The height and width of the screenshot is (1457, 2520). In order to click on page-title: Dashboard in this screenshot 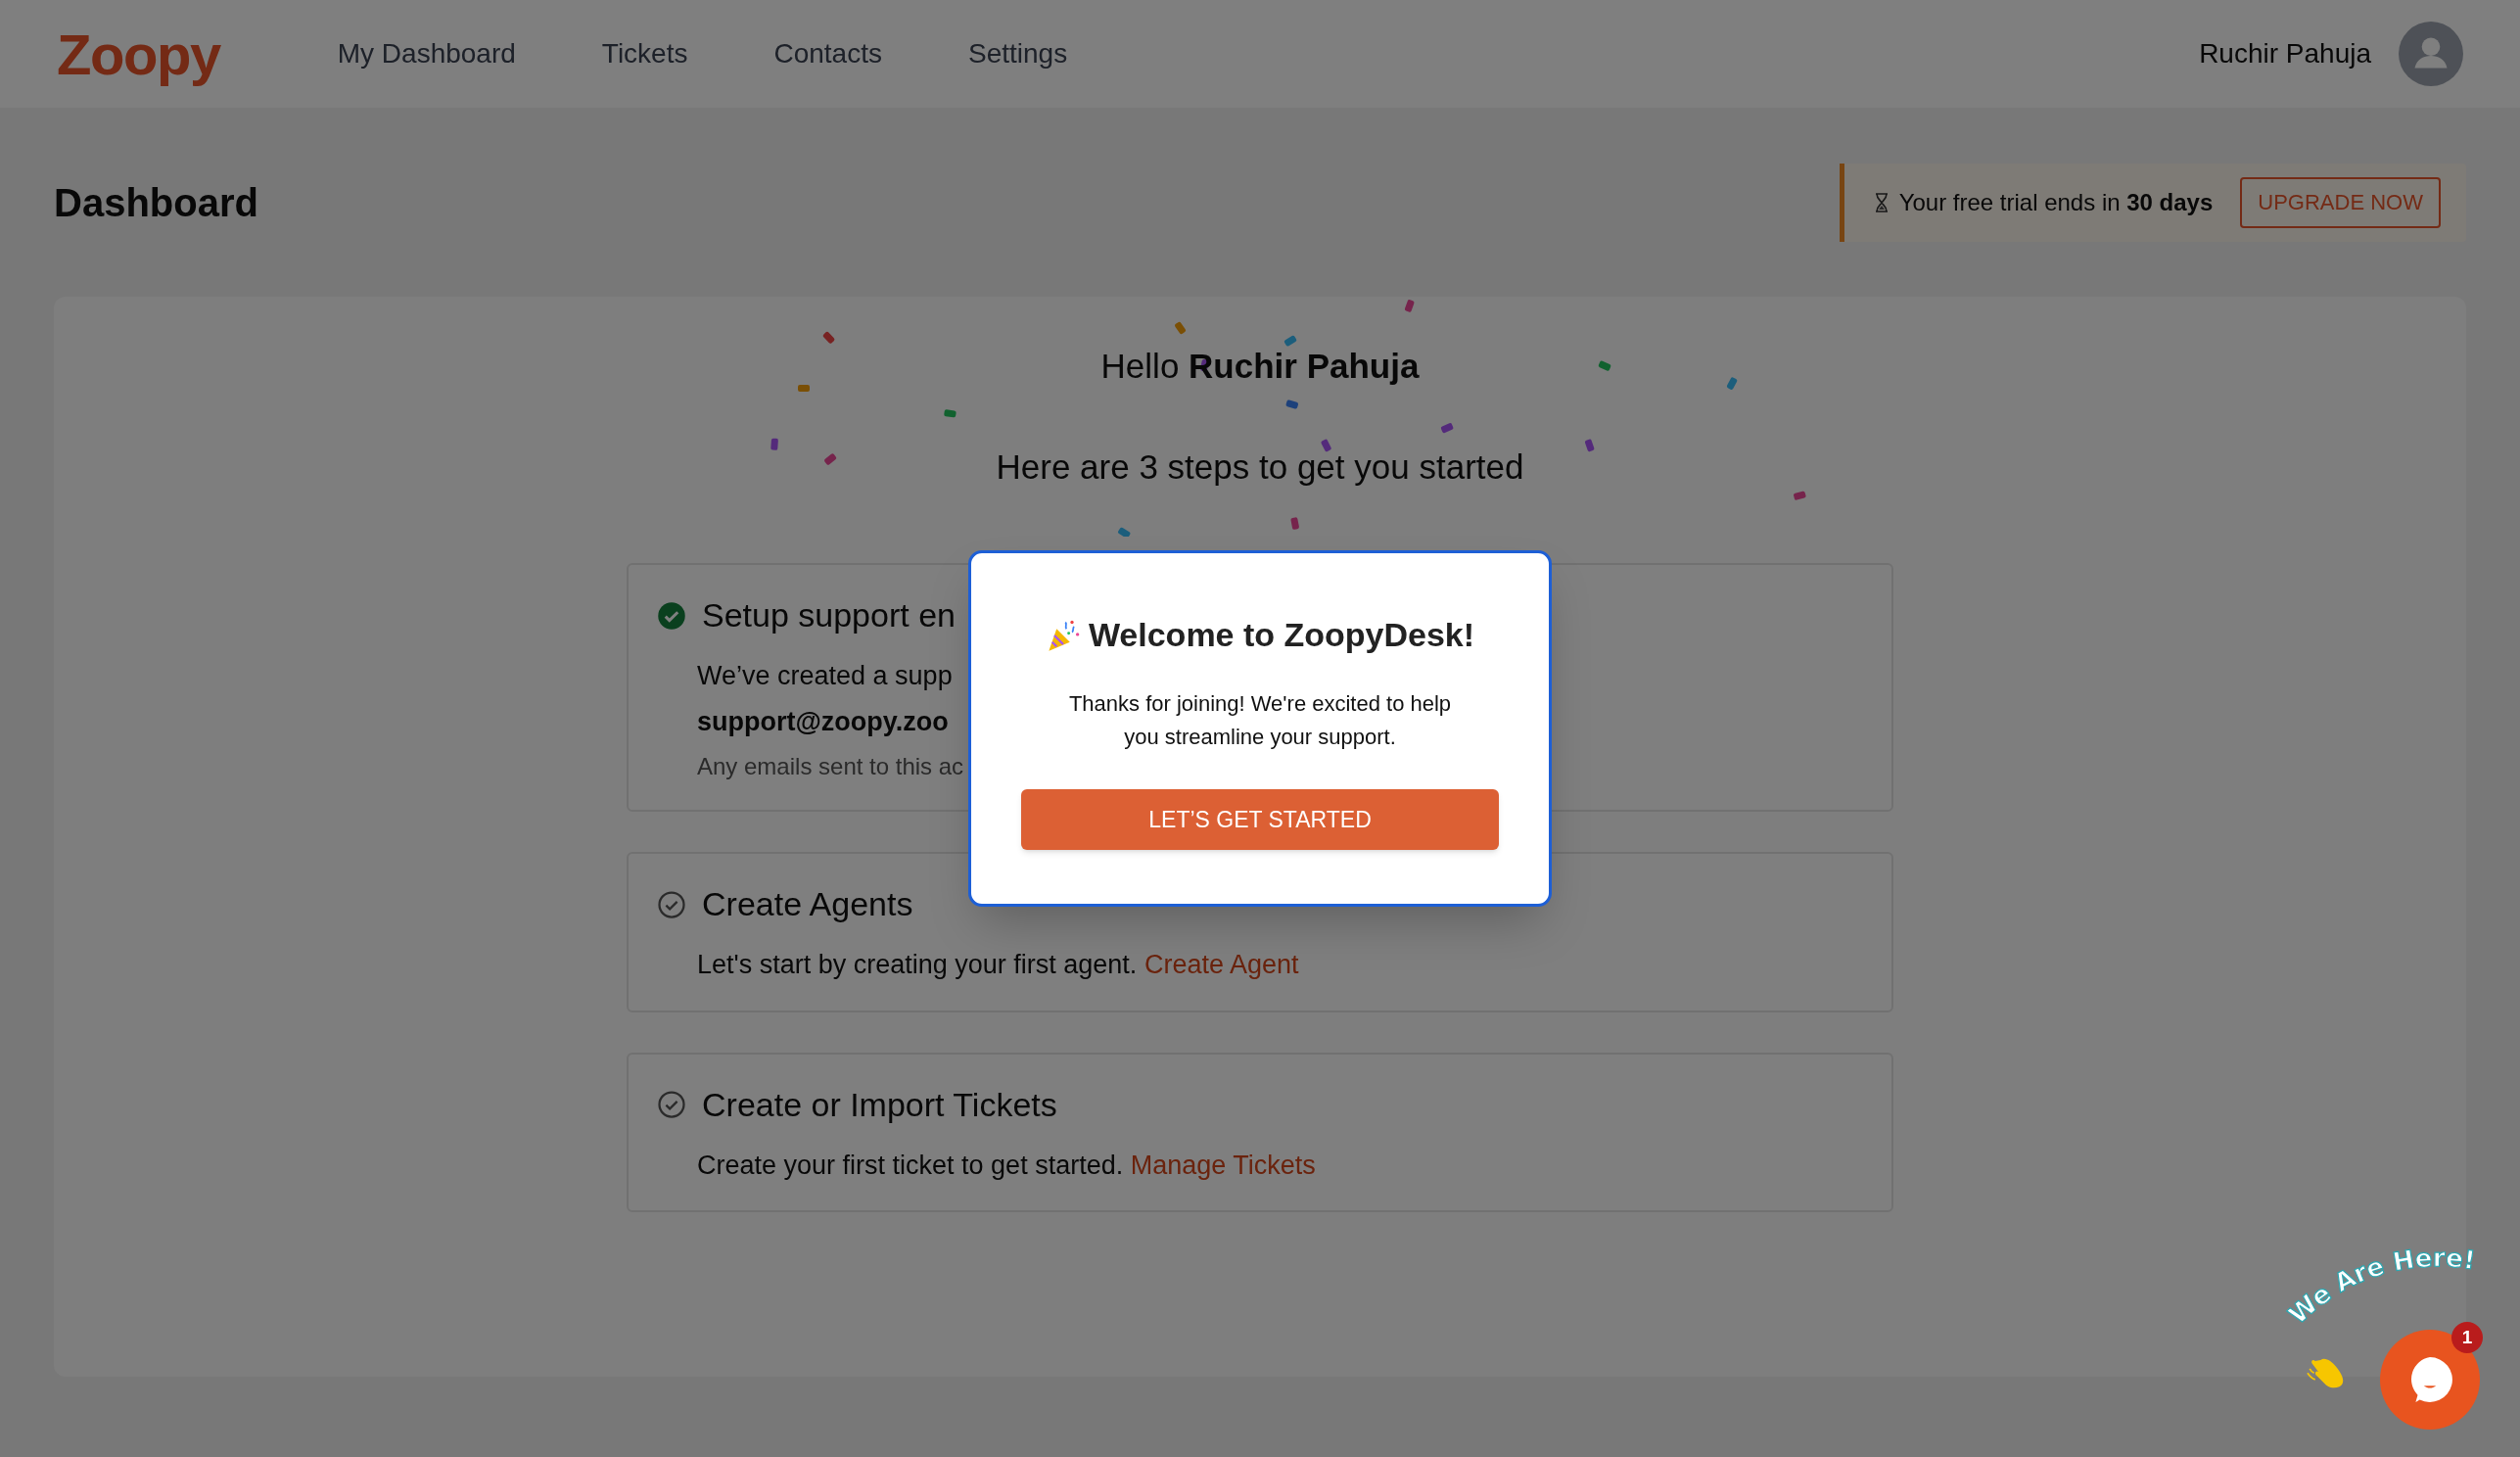, I will do `click(156, 202)`.